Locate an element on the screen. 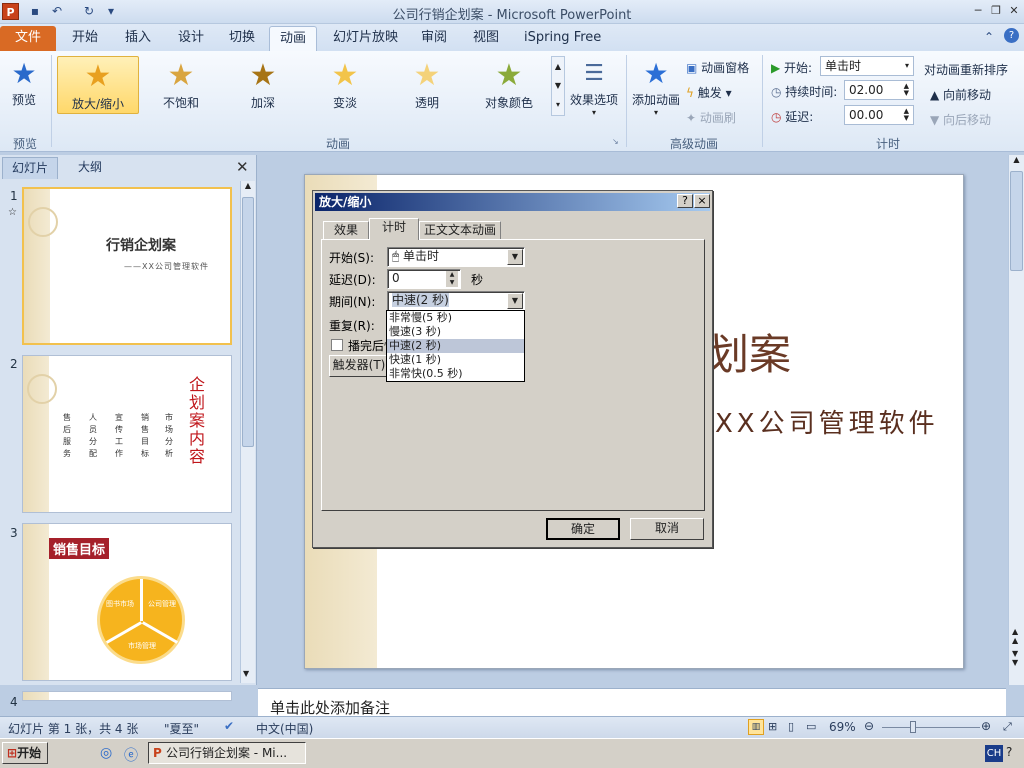 This screenshot has width=1024, height=768. dialog-duration-value: 中速(2 秒) is located at coordinates (420, 300).